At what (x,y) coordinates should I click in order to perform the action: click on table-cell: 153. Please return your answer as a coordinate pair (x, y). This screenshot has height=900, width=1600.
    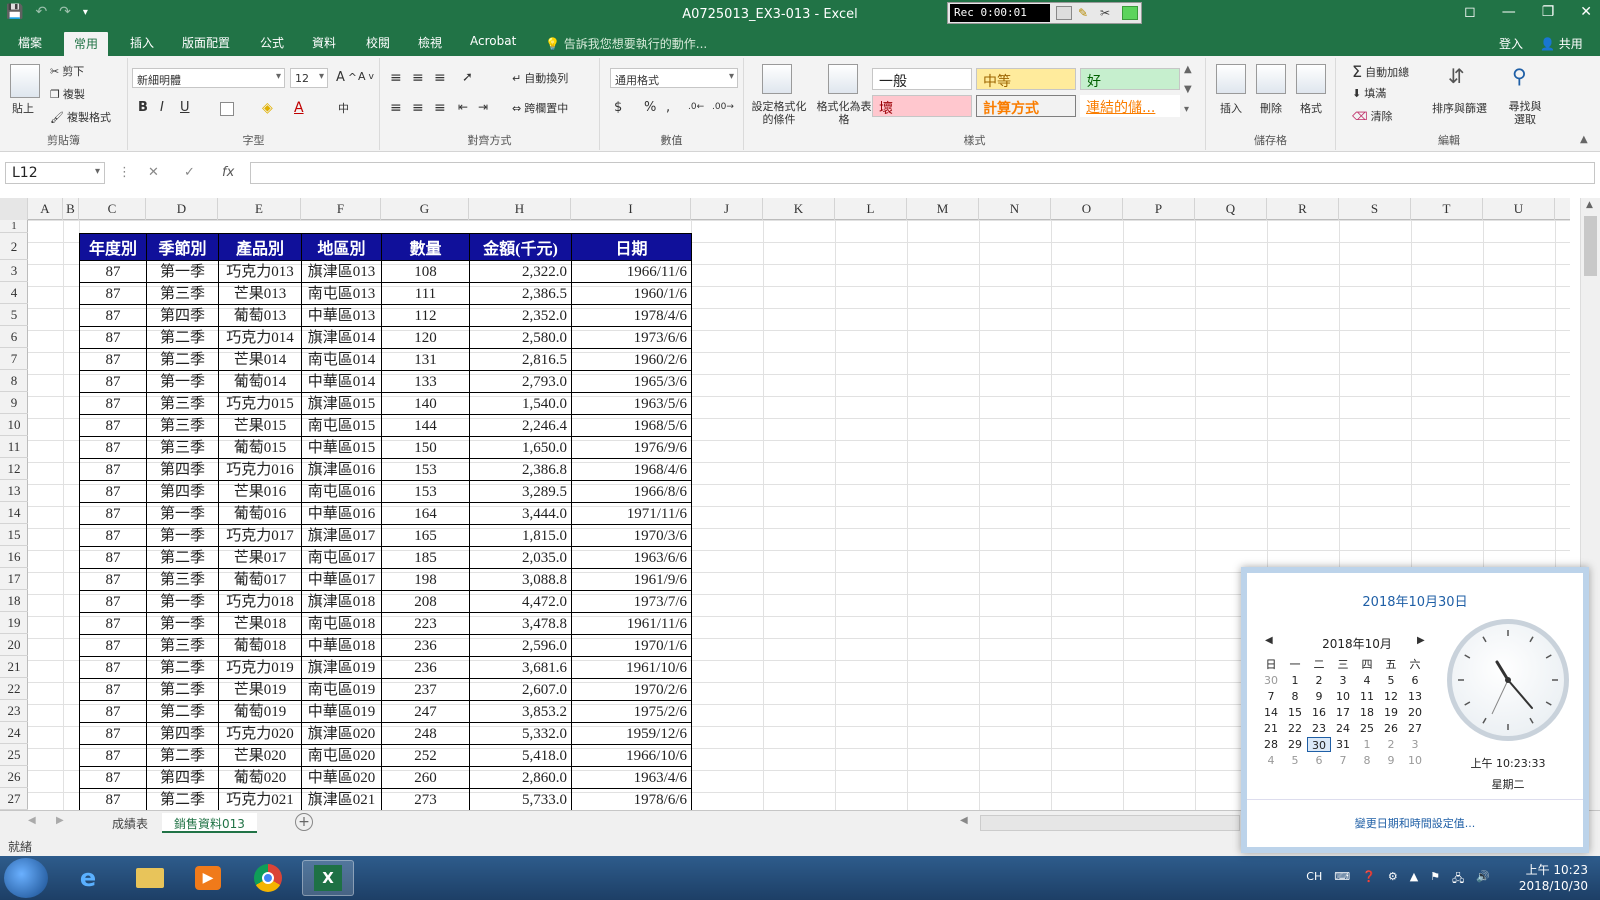
    Looking at the image, I should click on (425, 491).